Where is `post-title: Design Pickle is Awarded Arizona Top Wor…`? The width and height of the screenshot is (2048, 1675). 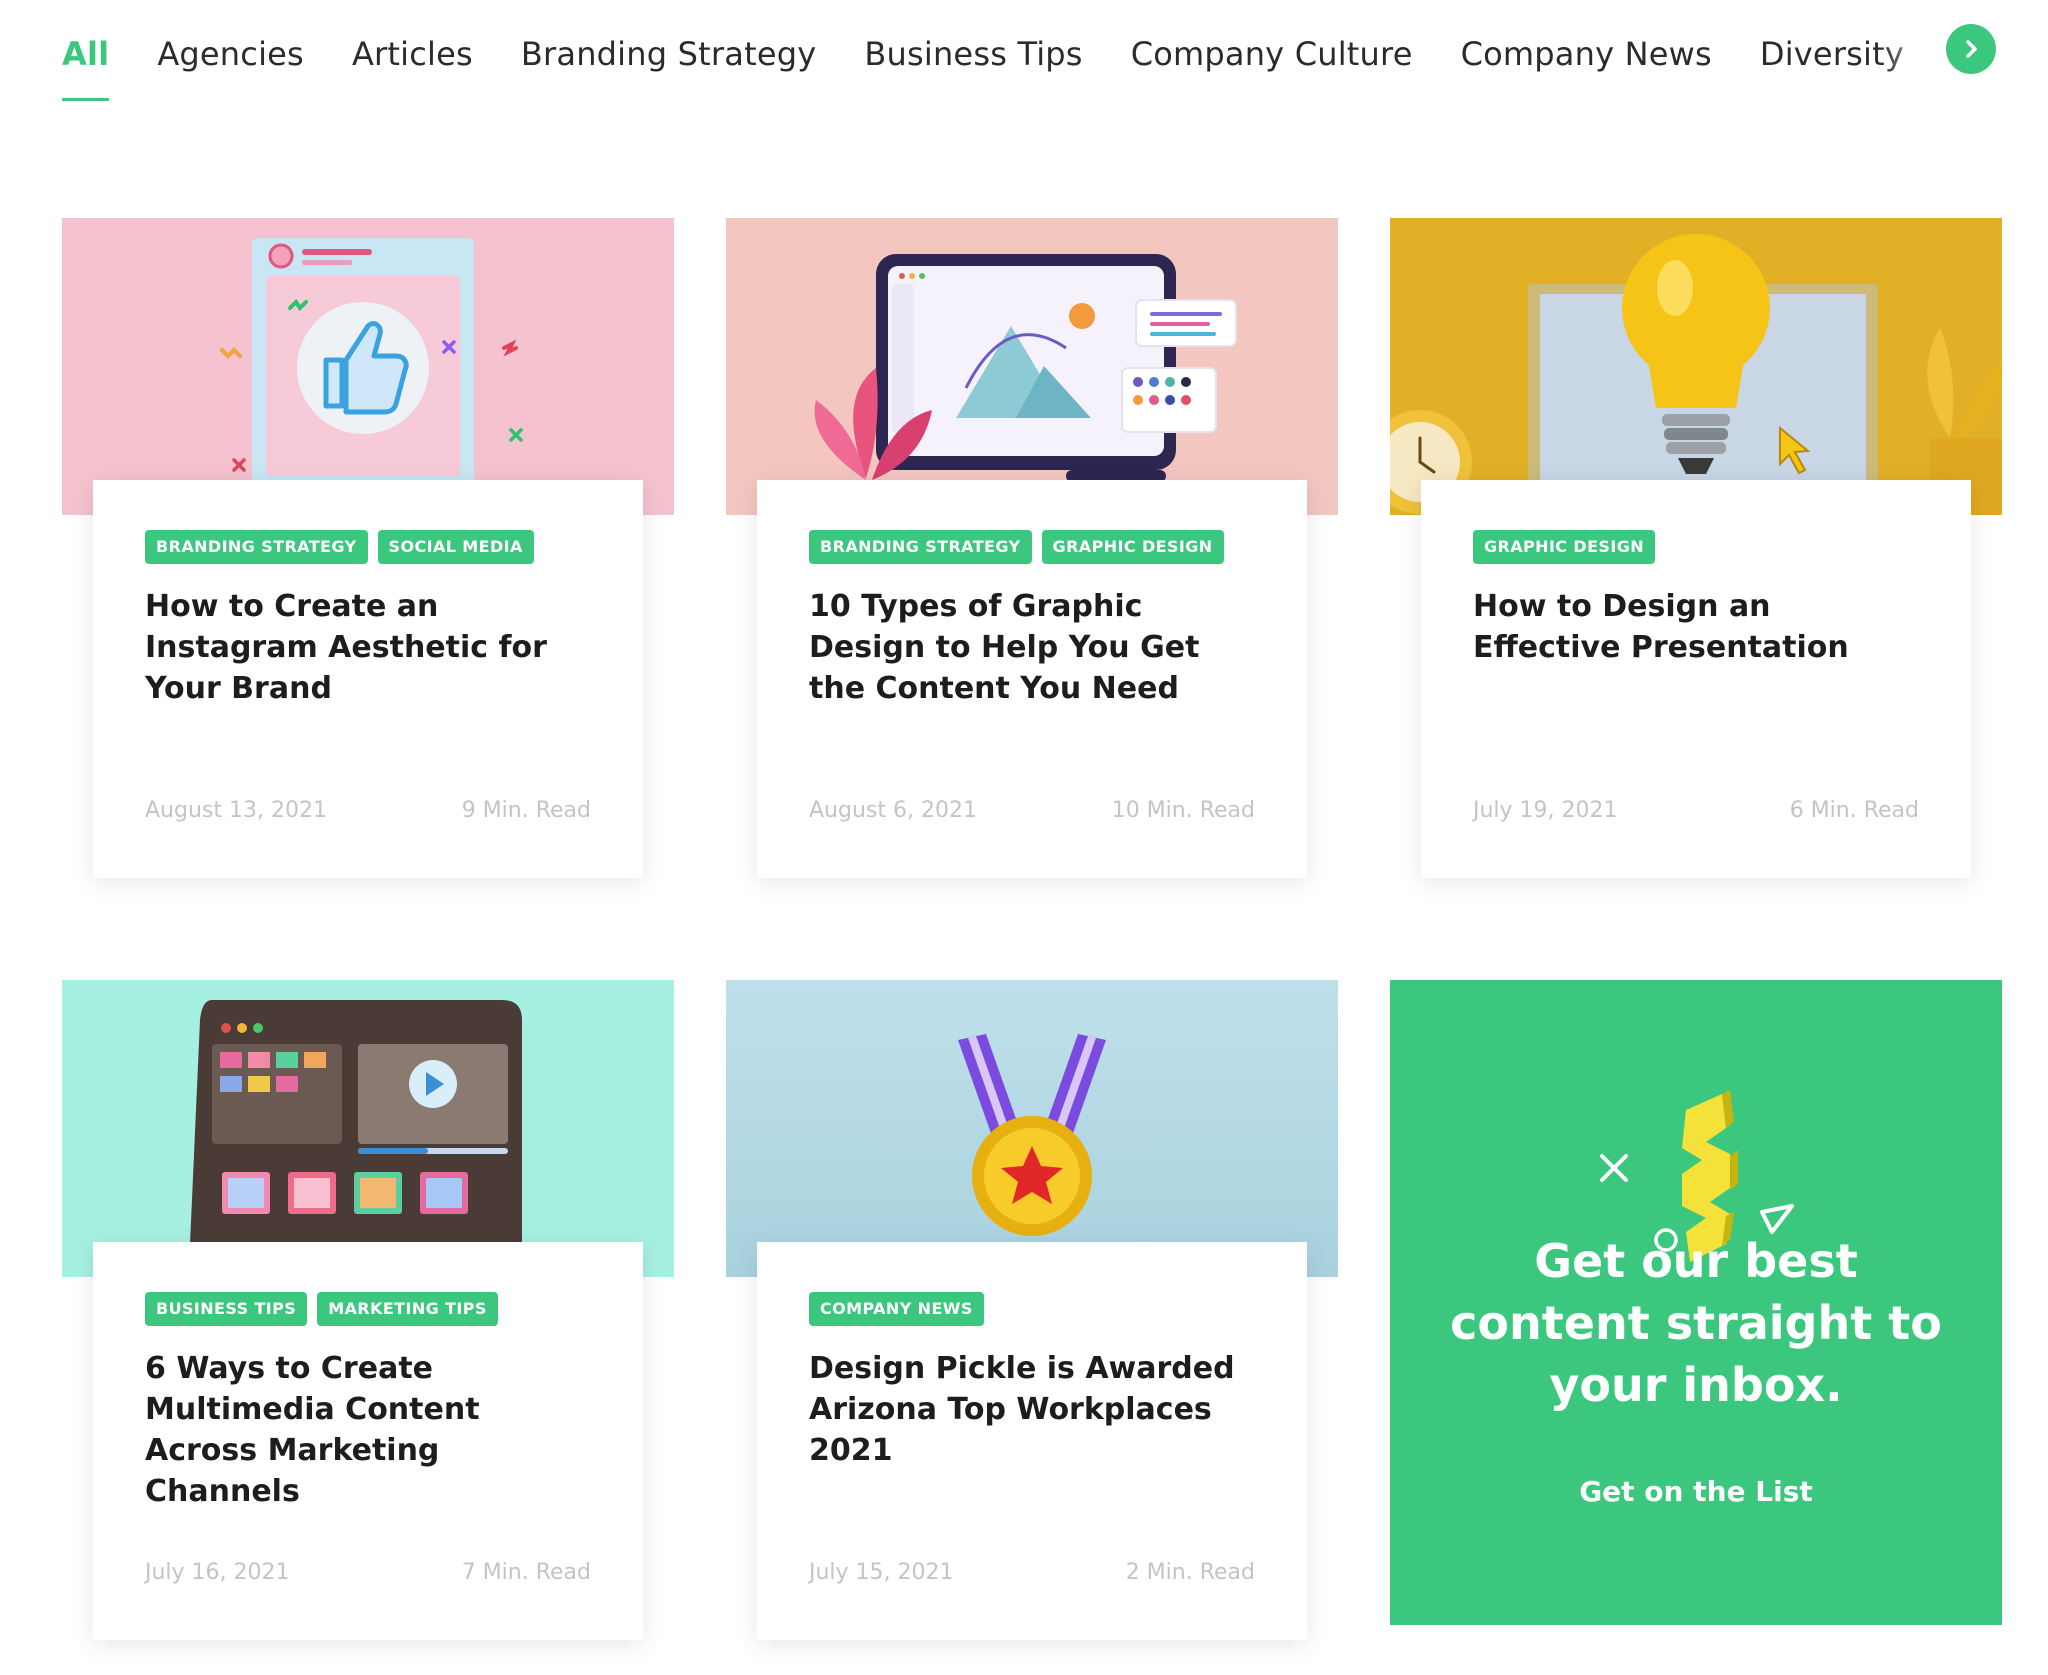 post-title: Design Pickle is Awarded Arizona Top Wor… is located at coordinates (1034, 1409).